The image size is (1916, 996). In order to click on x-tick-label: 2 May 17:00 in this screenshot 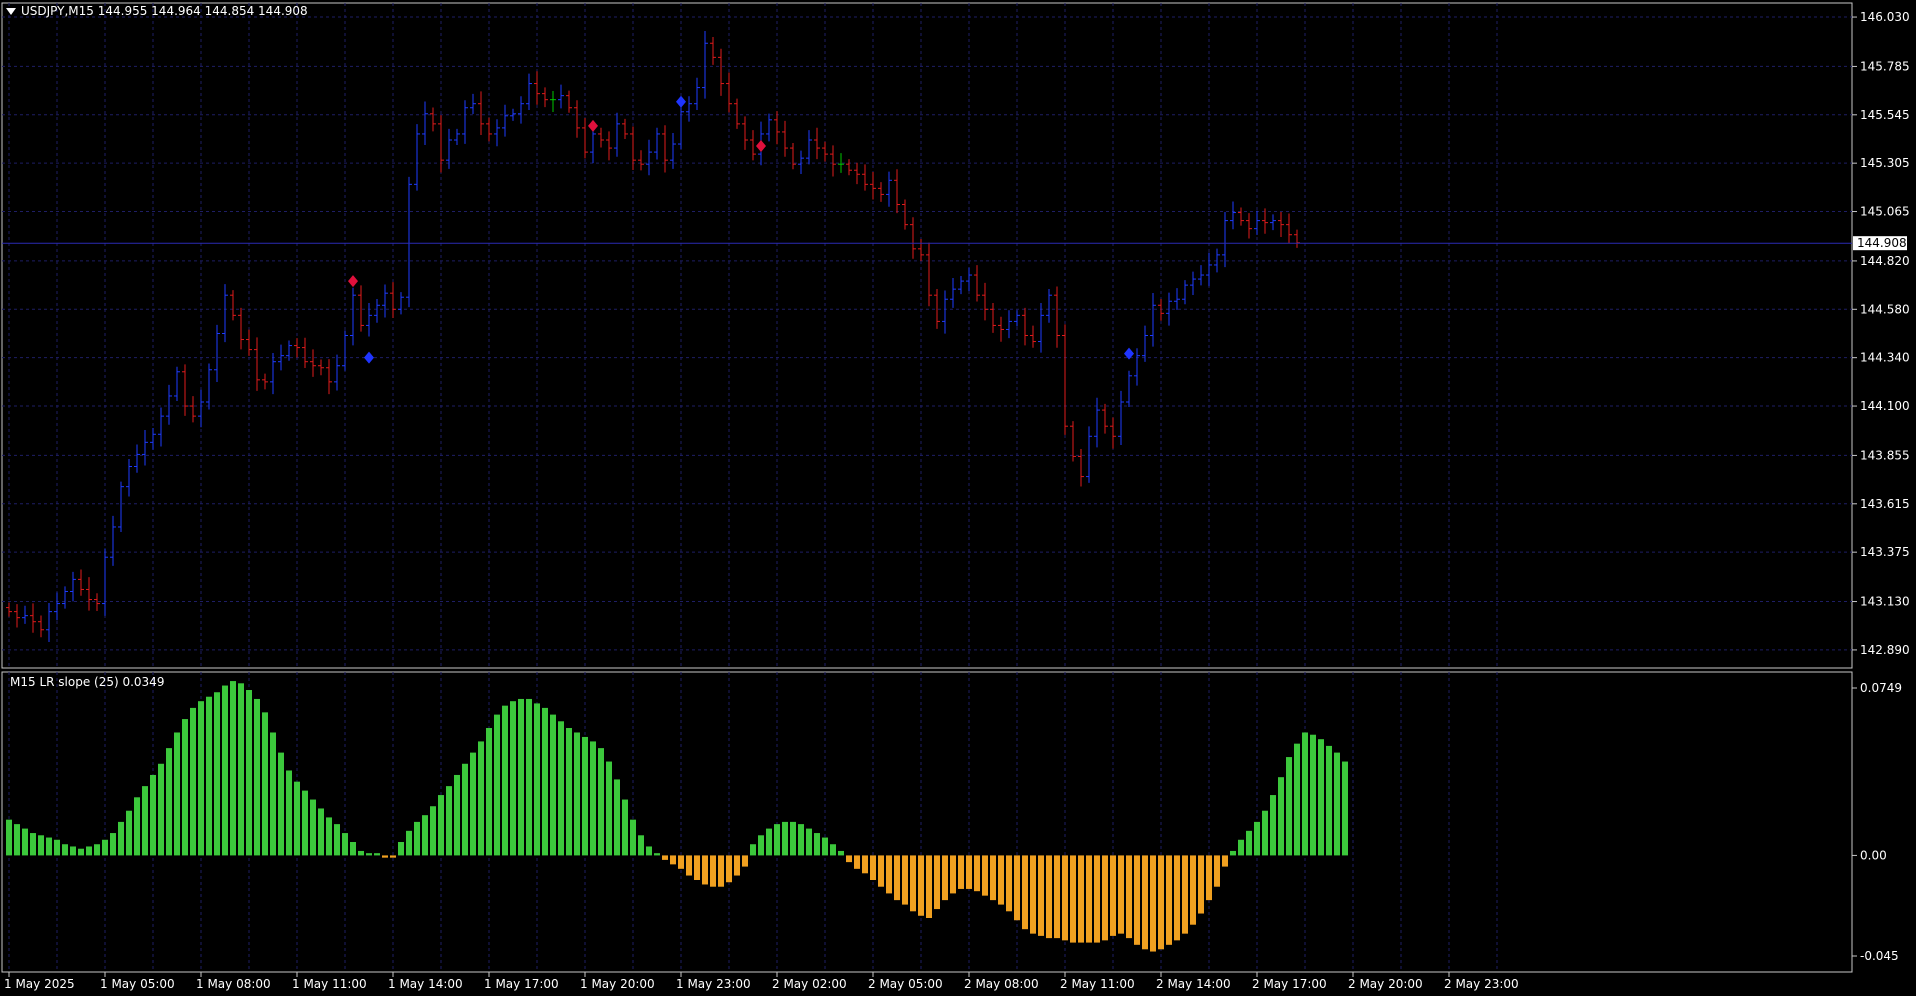, I will do `click(1289, 984)`.